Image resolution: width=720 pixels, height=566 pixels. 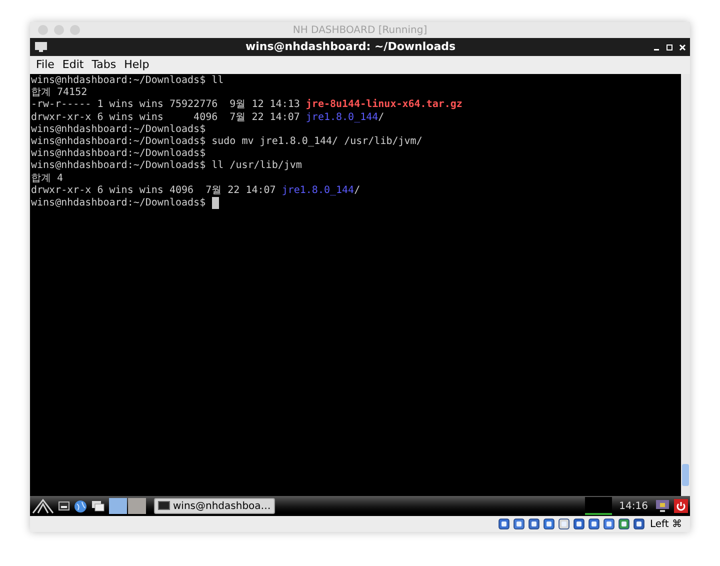 I want to click on text-cursor, so click(x=215, y=202).